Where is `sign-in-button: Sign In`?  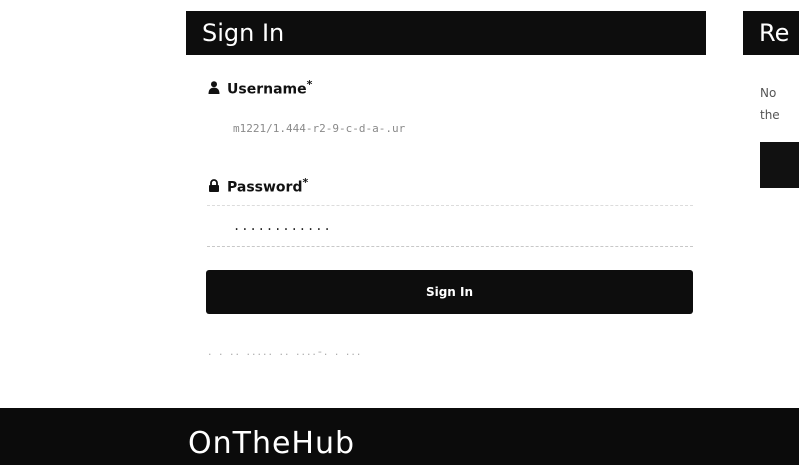 sign-in-button: Sign In is located at coordinates (449, 292).